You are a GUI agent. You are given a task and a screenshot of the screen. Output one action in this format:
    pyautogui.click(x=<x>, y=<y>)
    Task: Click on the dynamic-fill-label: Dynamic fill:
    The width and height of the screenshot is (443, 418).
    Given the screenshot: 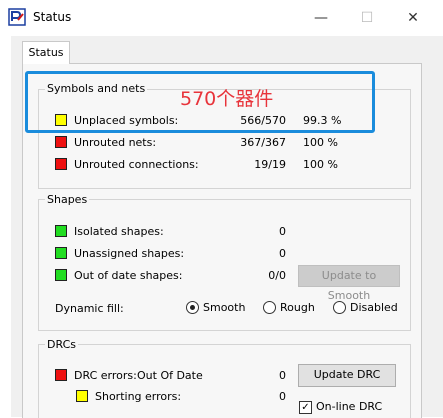 What is the action you would take?
    pyautogui.click(x=89, y=308)
    